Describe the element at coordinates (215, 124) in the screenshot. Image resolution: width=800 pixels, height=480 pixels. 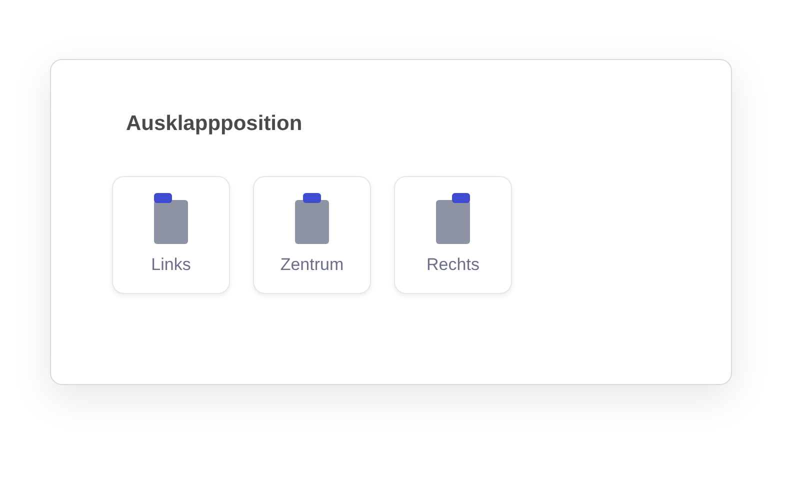
I see `section-title: Ausklappposition` at that location.